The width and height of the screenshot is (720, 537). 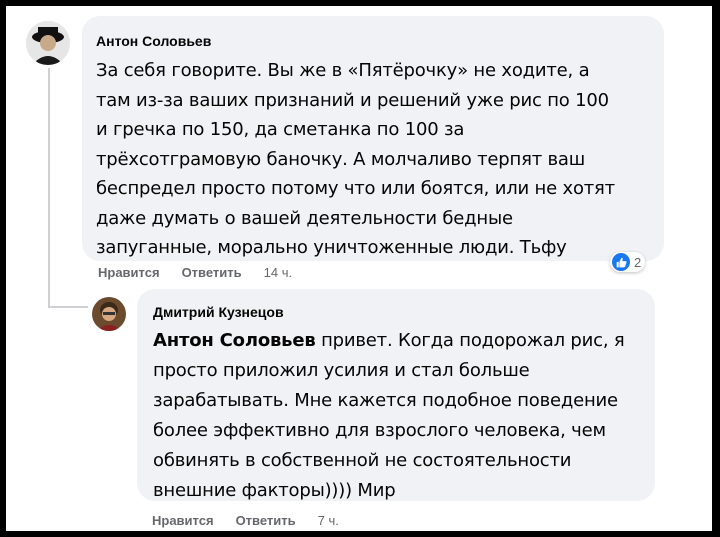 I want to click on reaction-summary: 2, so click(x=628, y=262).